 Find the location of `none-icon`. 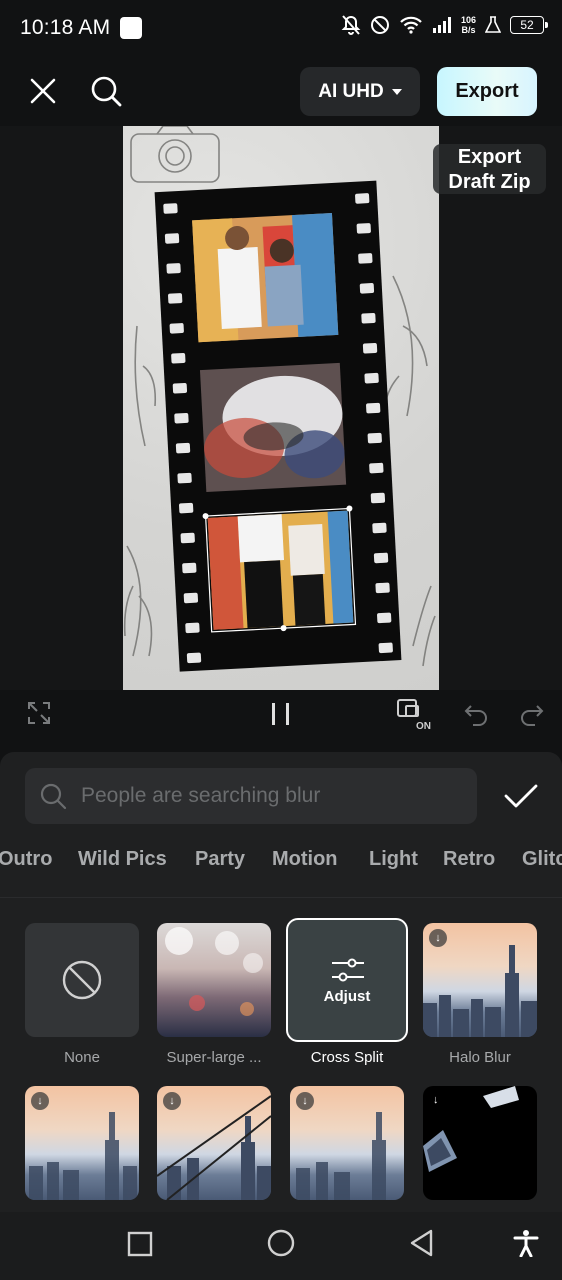

none-icon is located at coordinates (82, 980).